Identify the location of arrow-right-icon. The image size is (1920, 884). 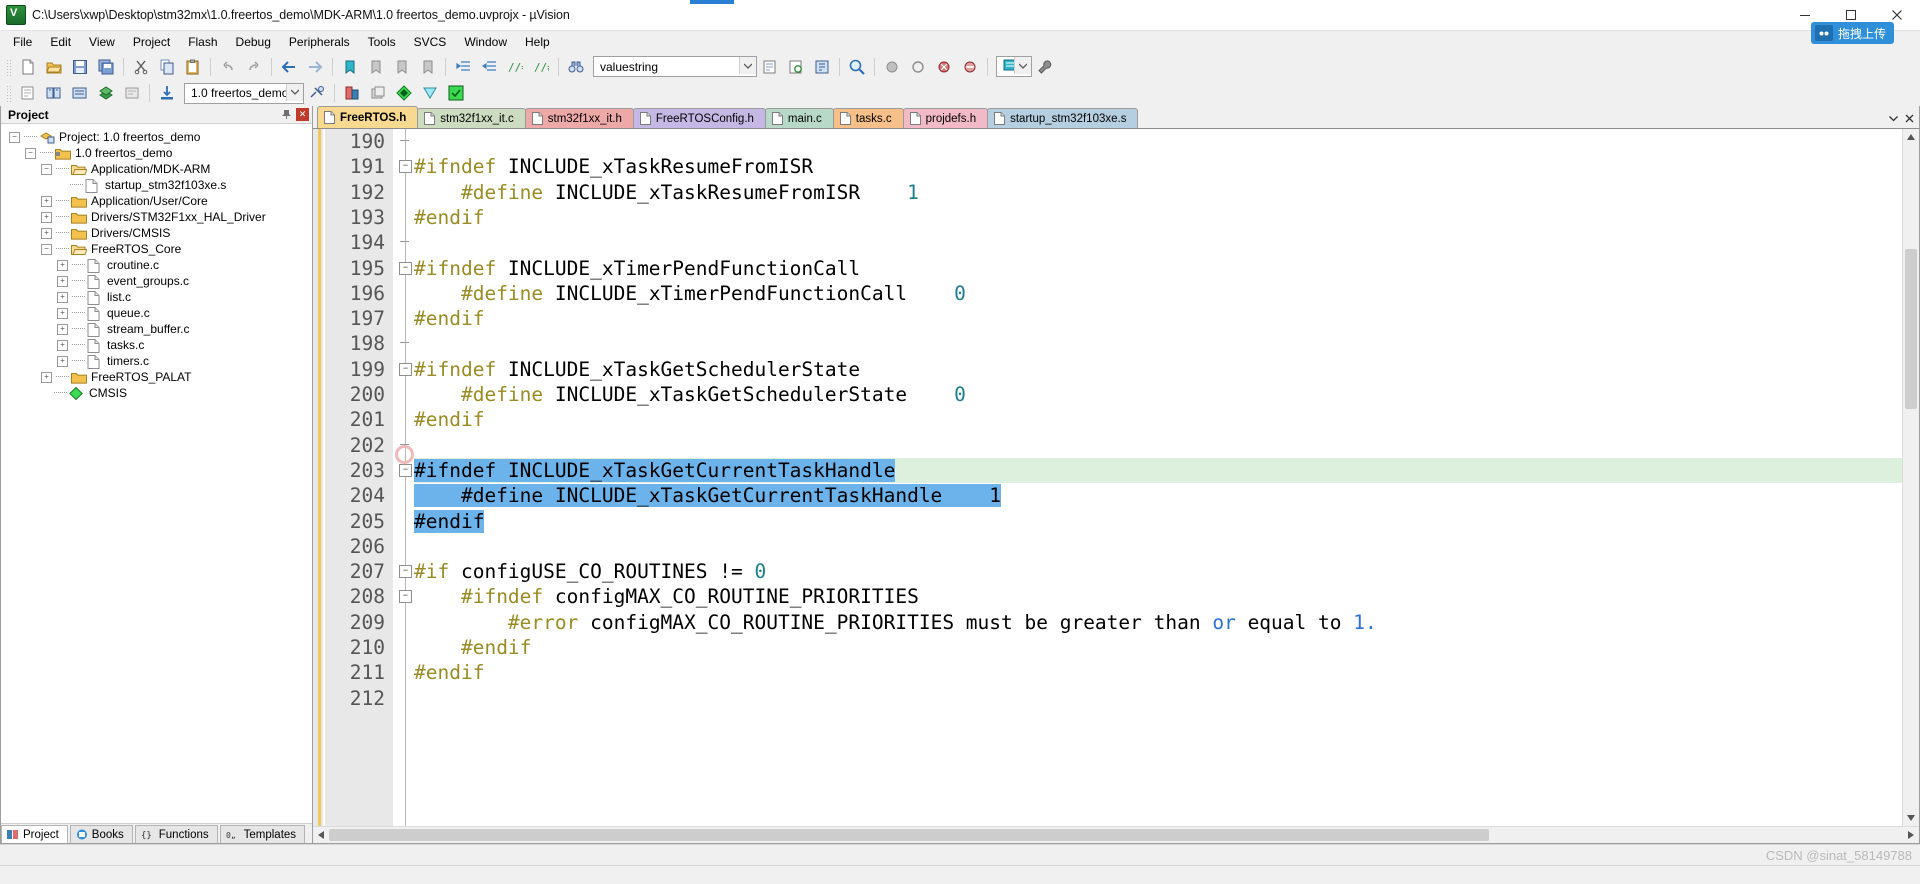
(315, 67).